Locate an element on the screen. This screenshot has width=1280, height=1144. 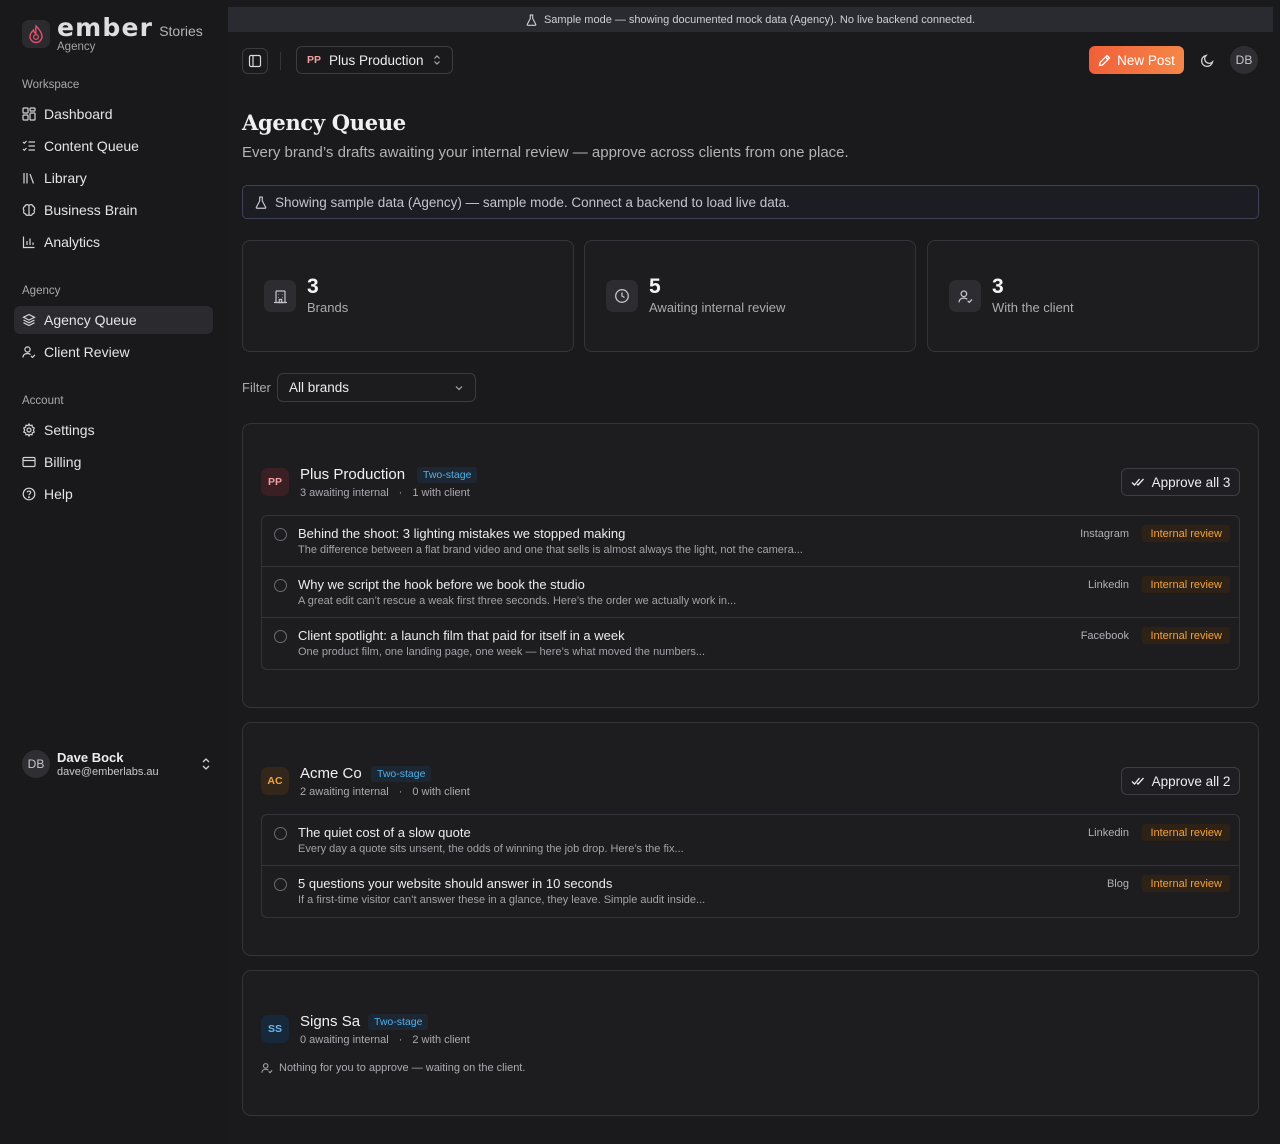
top-toolbar: PP Plus Production New Post DB is located at coordinates (750, 60).